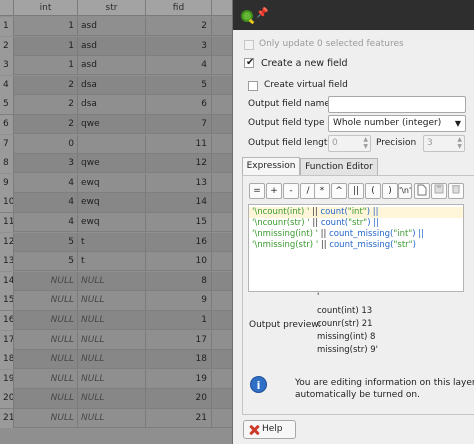  I want to click on table-row: 9 4 ewq 13, so click(116, 183).